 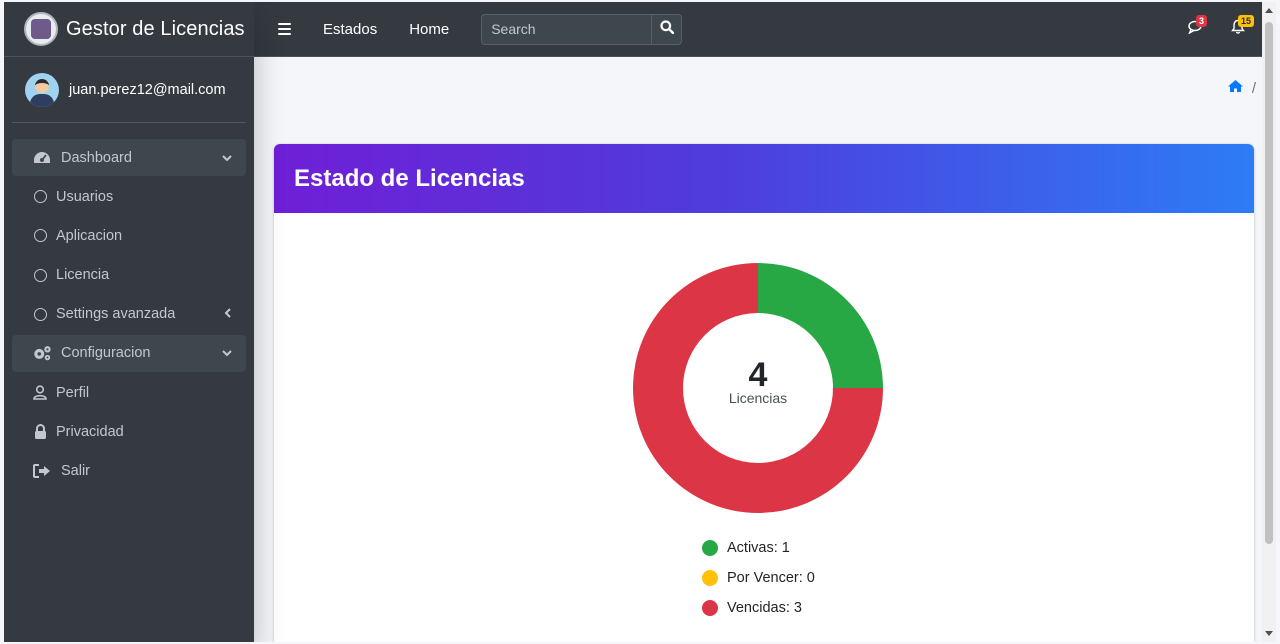 I want to click on legend-label: Por Vencer: 0, so click(x=771, y=578).